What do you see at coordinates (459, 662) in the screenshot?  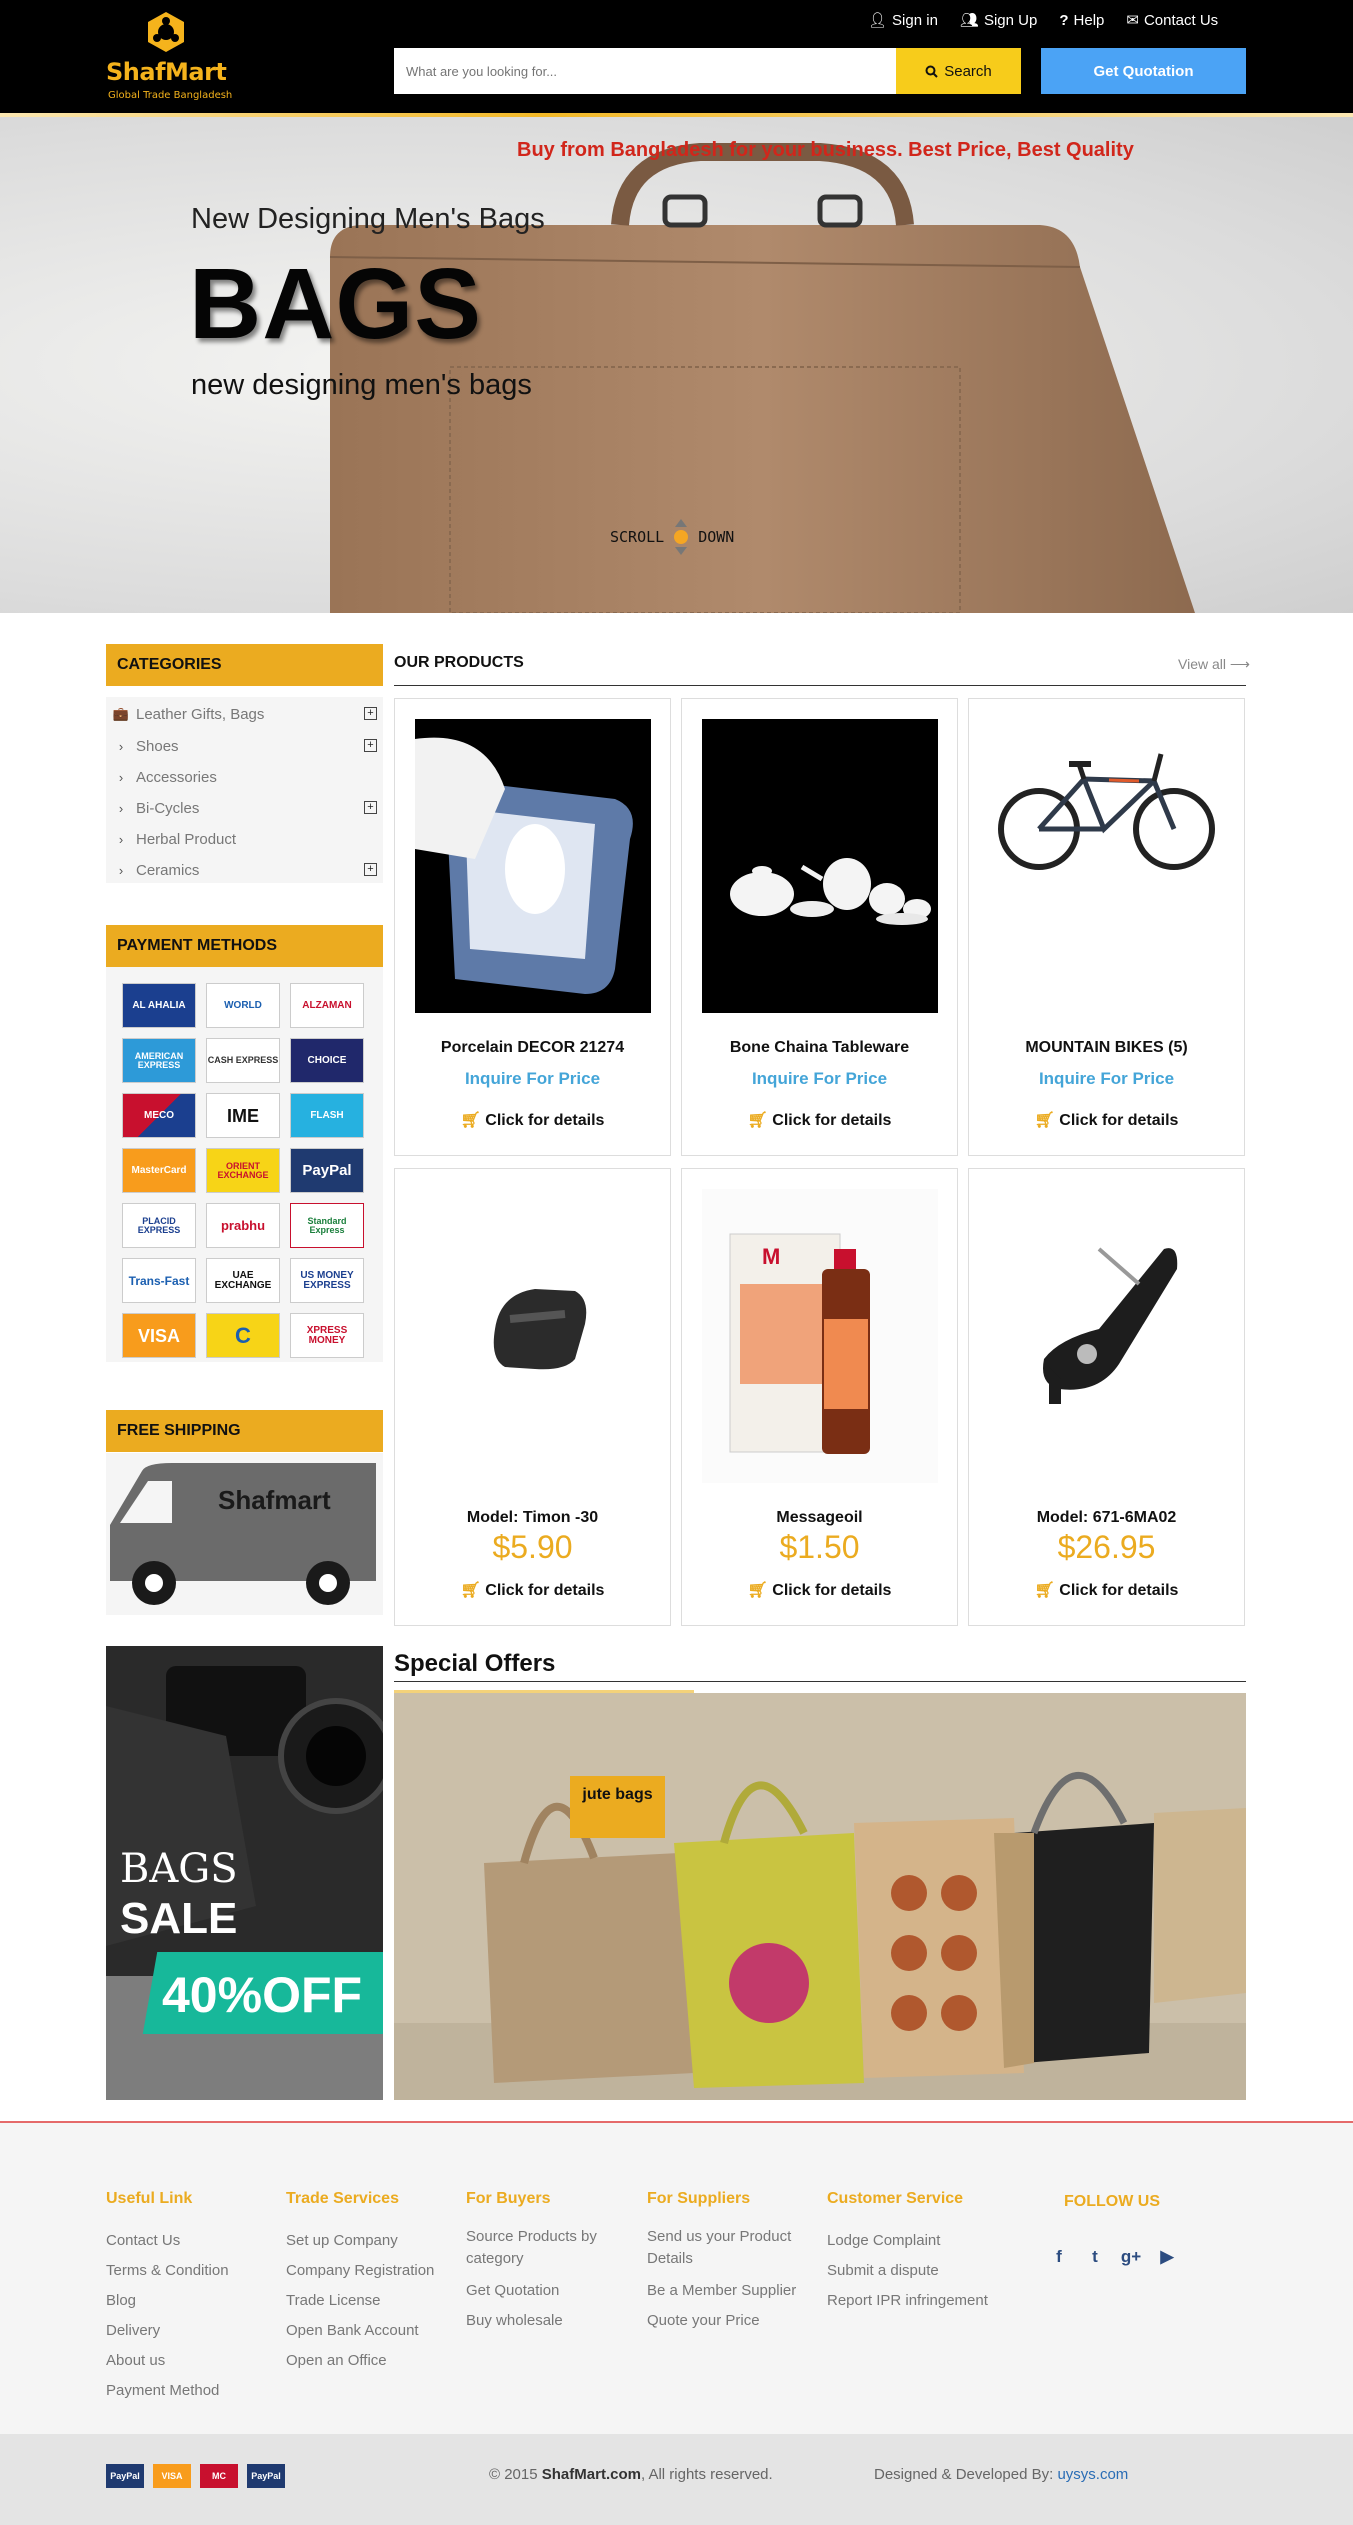 I see `products-heading: OUR PRODUCTS` at bounding box center [459, 662].